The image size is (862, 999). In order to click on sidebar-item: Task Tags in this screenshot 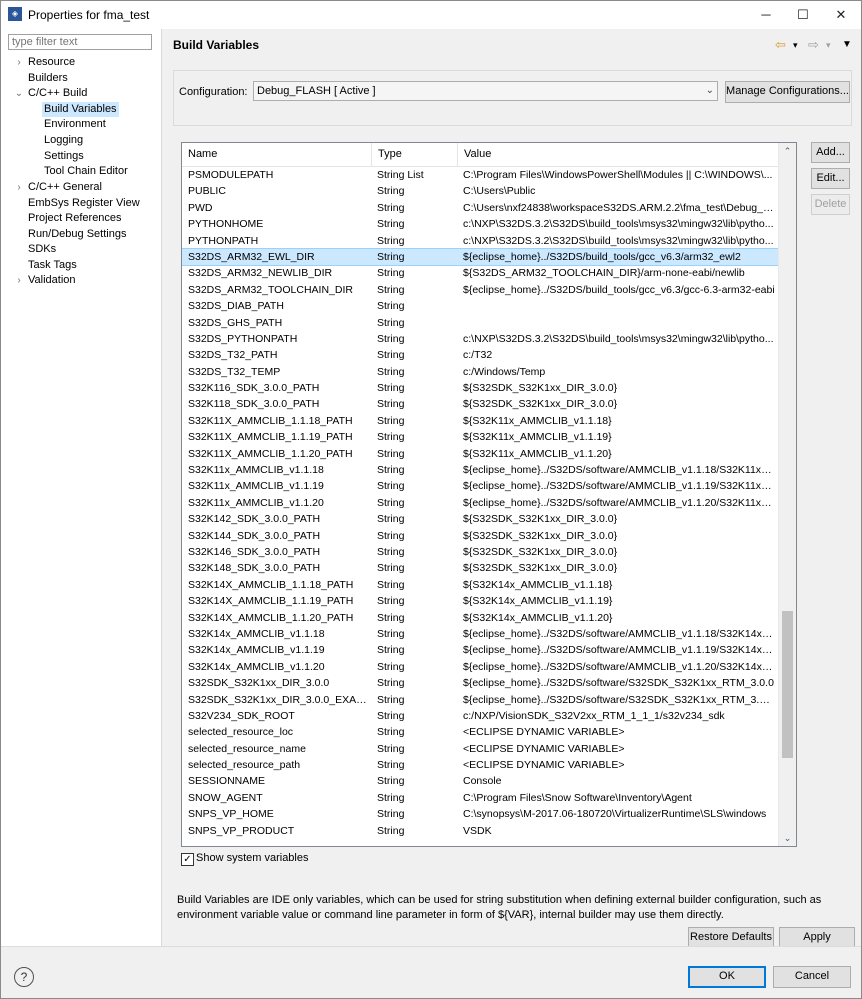, I will do `click(80, 265)`.